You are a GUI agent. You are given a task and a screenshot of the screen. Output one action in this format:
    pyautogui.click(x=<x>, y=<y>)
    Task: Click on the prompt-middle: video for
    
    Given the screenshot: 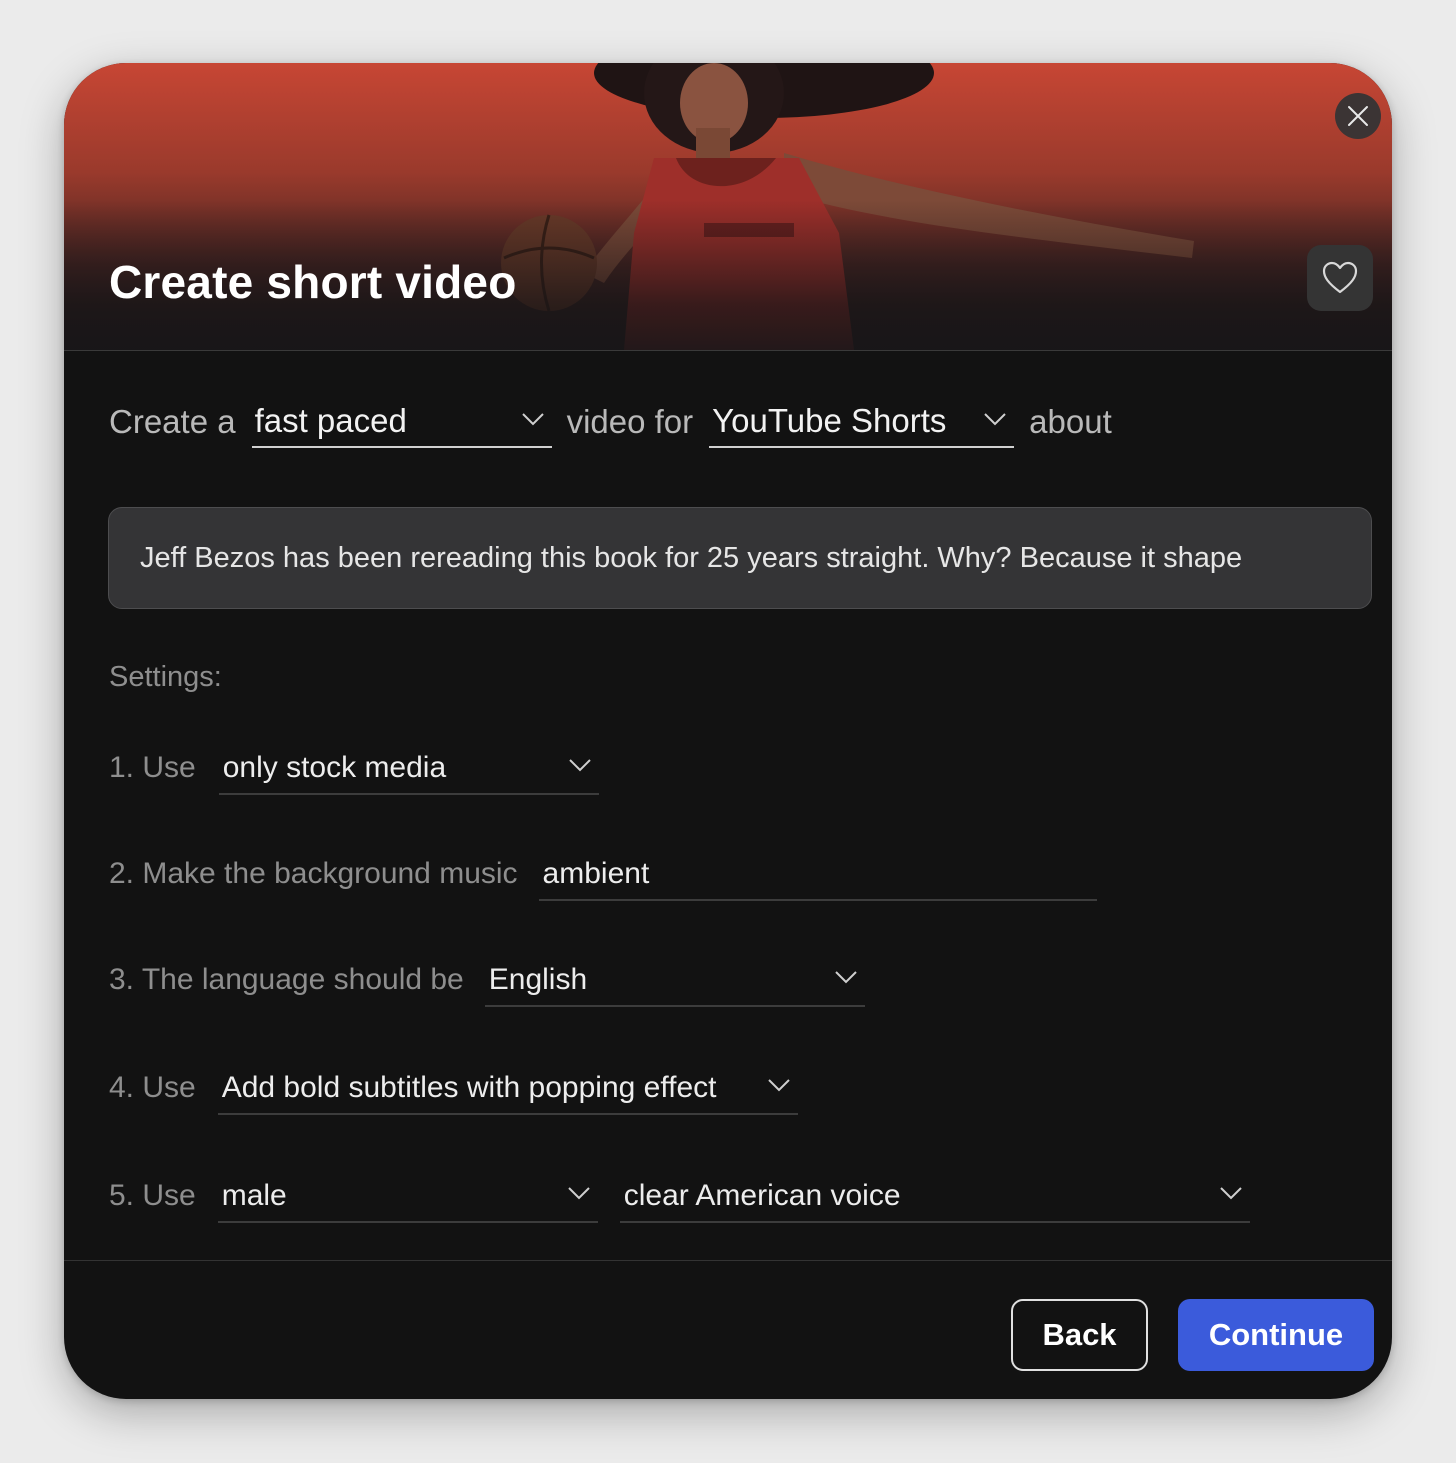 What is the action you would take?
    pyautogui.click(x=630, y=421)
    